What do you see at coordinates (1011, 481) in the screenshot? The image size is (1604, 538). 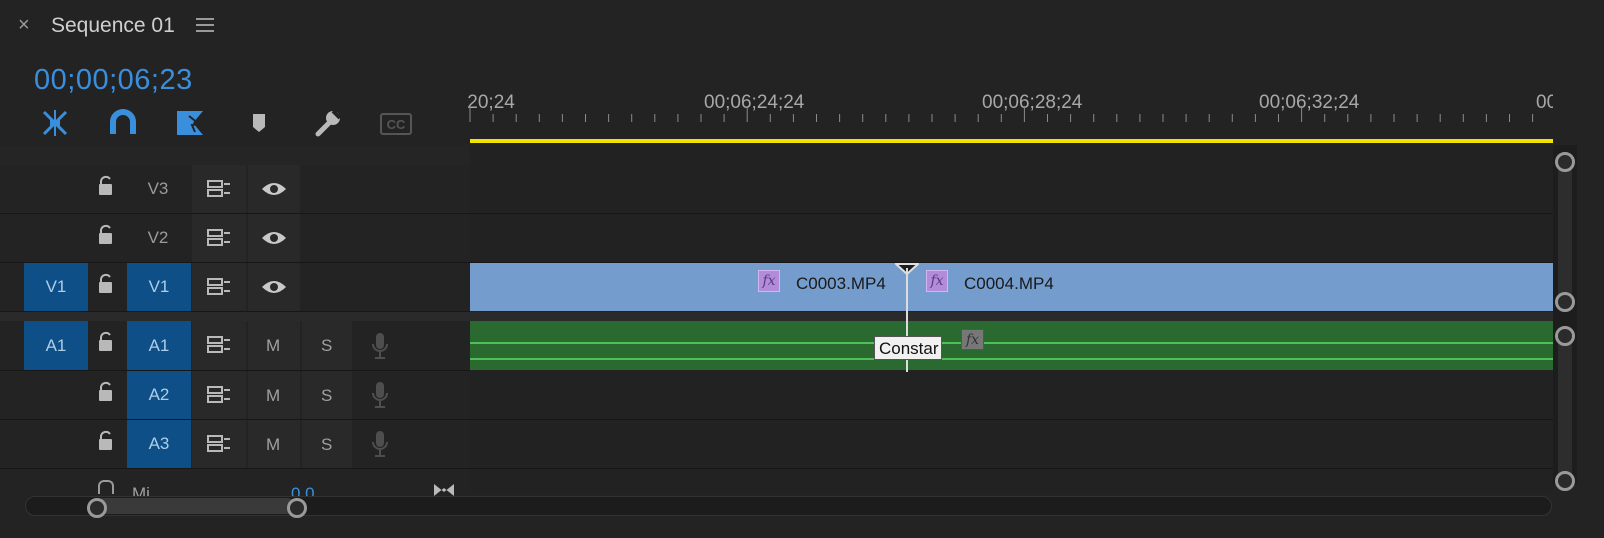 I see `track-lane-mix` at bounding box center [1011, 481].